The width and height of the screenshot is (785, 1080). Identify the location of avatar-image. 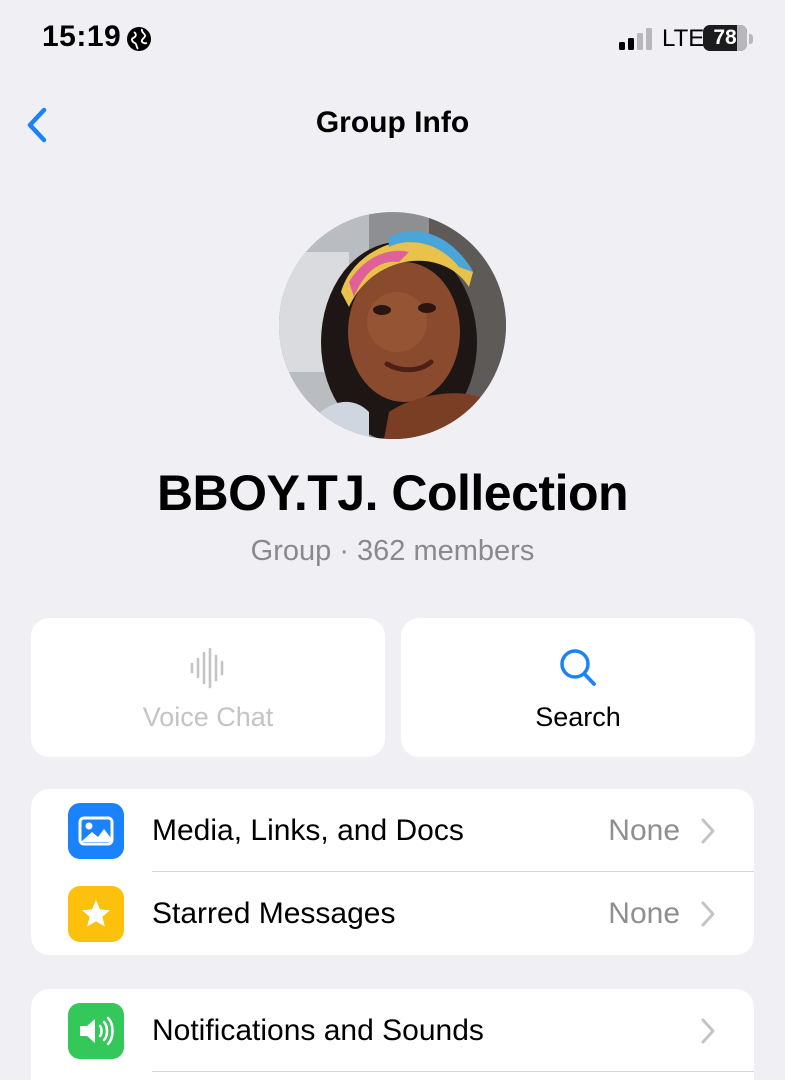
(392, 325).